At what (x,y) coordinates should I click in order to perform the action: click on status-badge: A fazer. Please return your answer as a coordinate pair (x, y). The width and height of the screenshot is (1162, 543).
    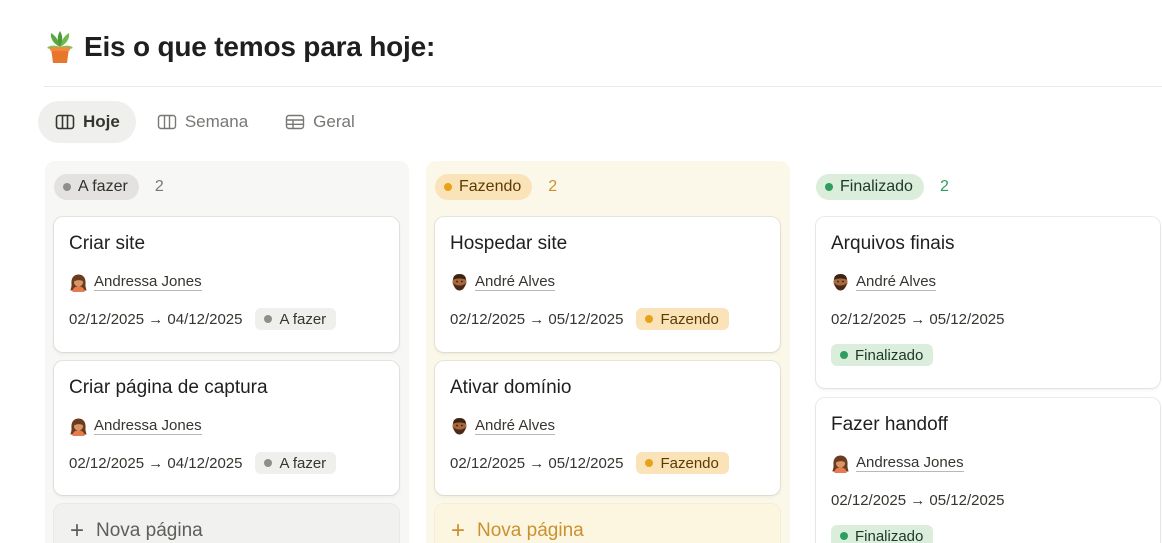
    Looking at the image, I should click on (96, 187).